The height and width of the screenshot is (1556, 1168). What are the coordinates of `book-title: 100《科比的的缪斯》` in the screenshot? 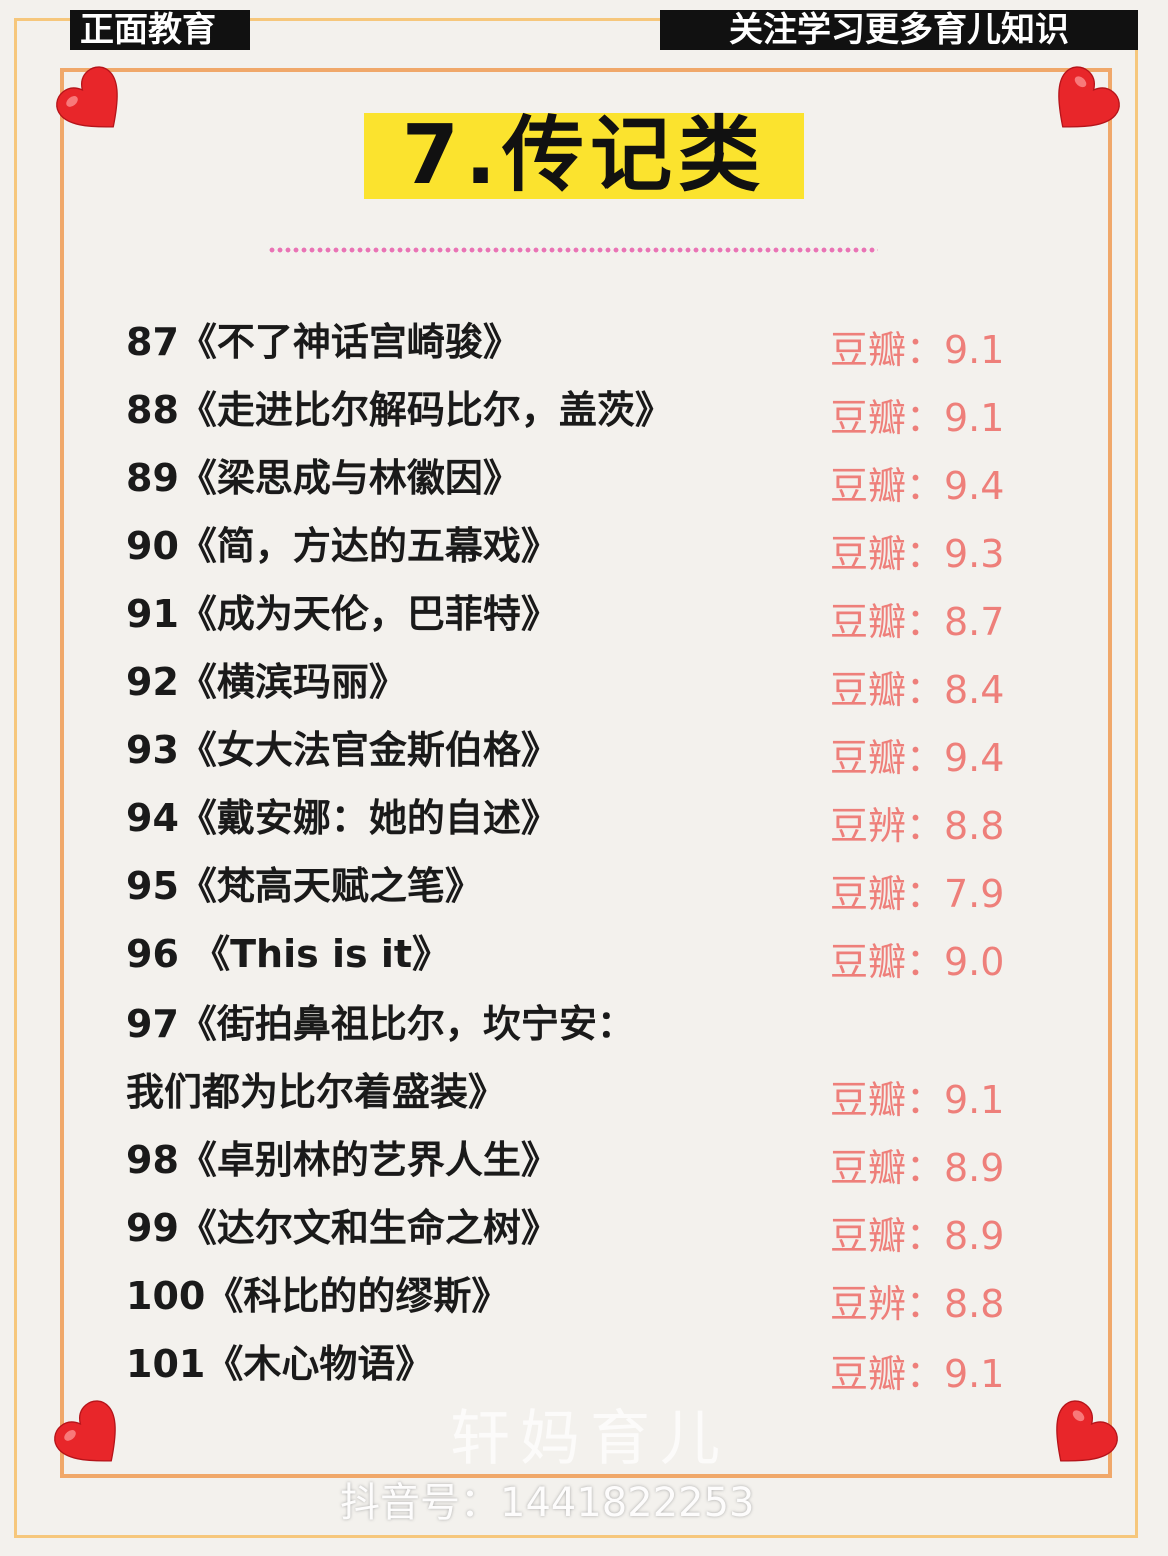 It's located at (318, 1296).